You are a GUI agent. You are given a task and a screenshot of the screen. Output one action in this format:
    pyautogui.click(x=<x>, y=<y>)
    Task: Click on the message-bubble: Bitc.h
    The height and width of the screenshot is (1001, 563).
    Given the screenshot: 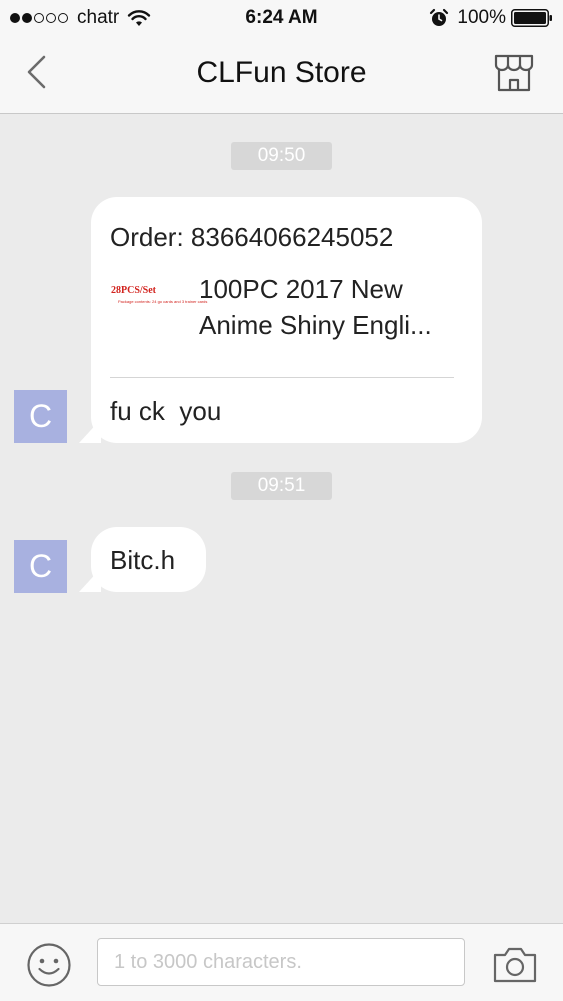 What is the action you would take?
    pyautogui.click(x=142, y=559)
    